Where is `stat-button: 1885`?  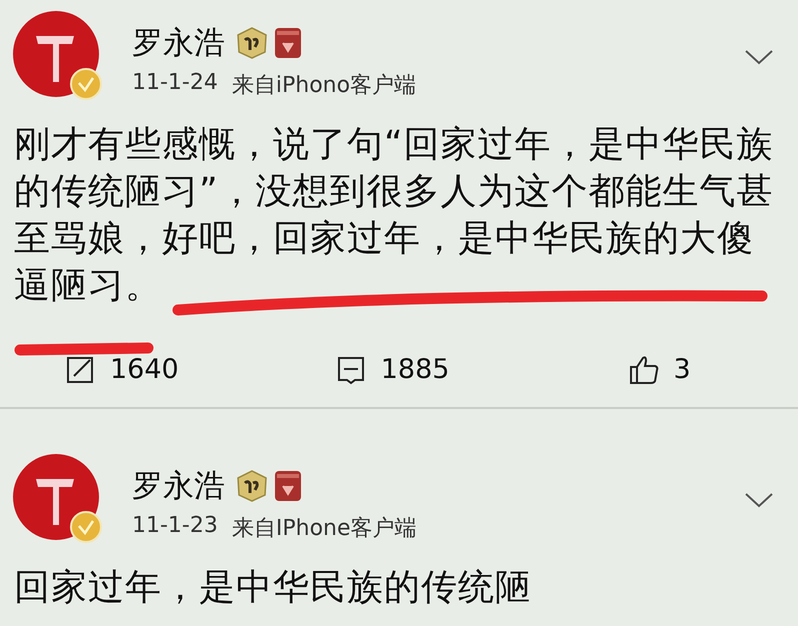 stat-button: 1885 is located at coordinates (393, 369).